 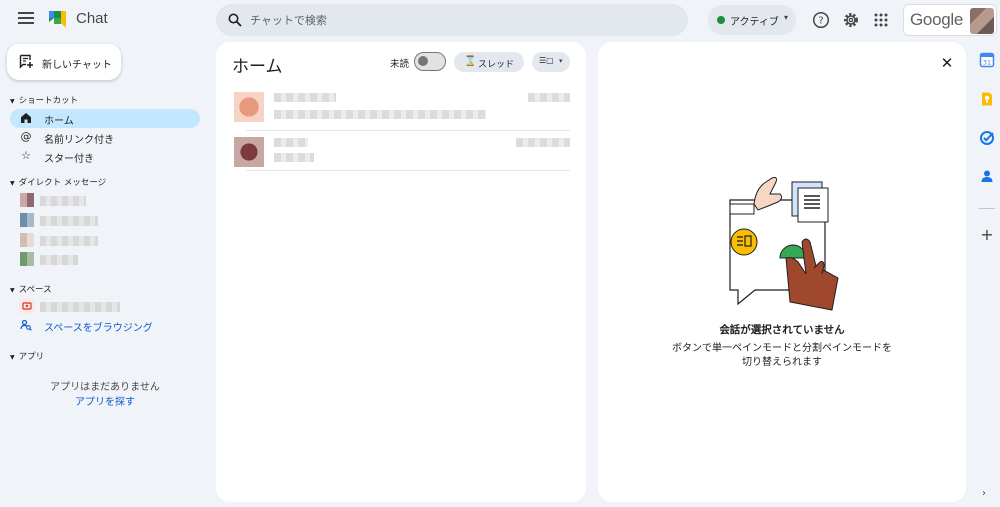 I want to click on browse-spaces-label: スペースをブラウジング, so click(x=98, y=328).